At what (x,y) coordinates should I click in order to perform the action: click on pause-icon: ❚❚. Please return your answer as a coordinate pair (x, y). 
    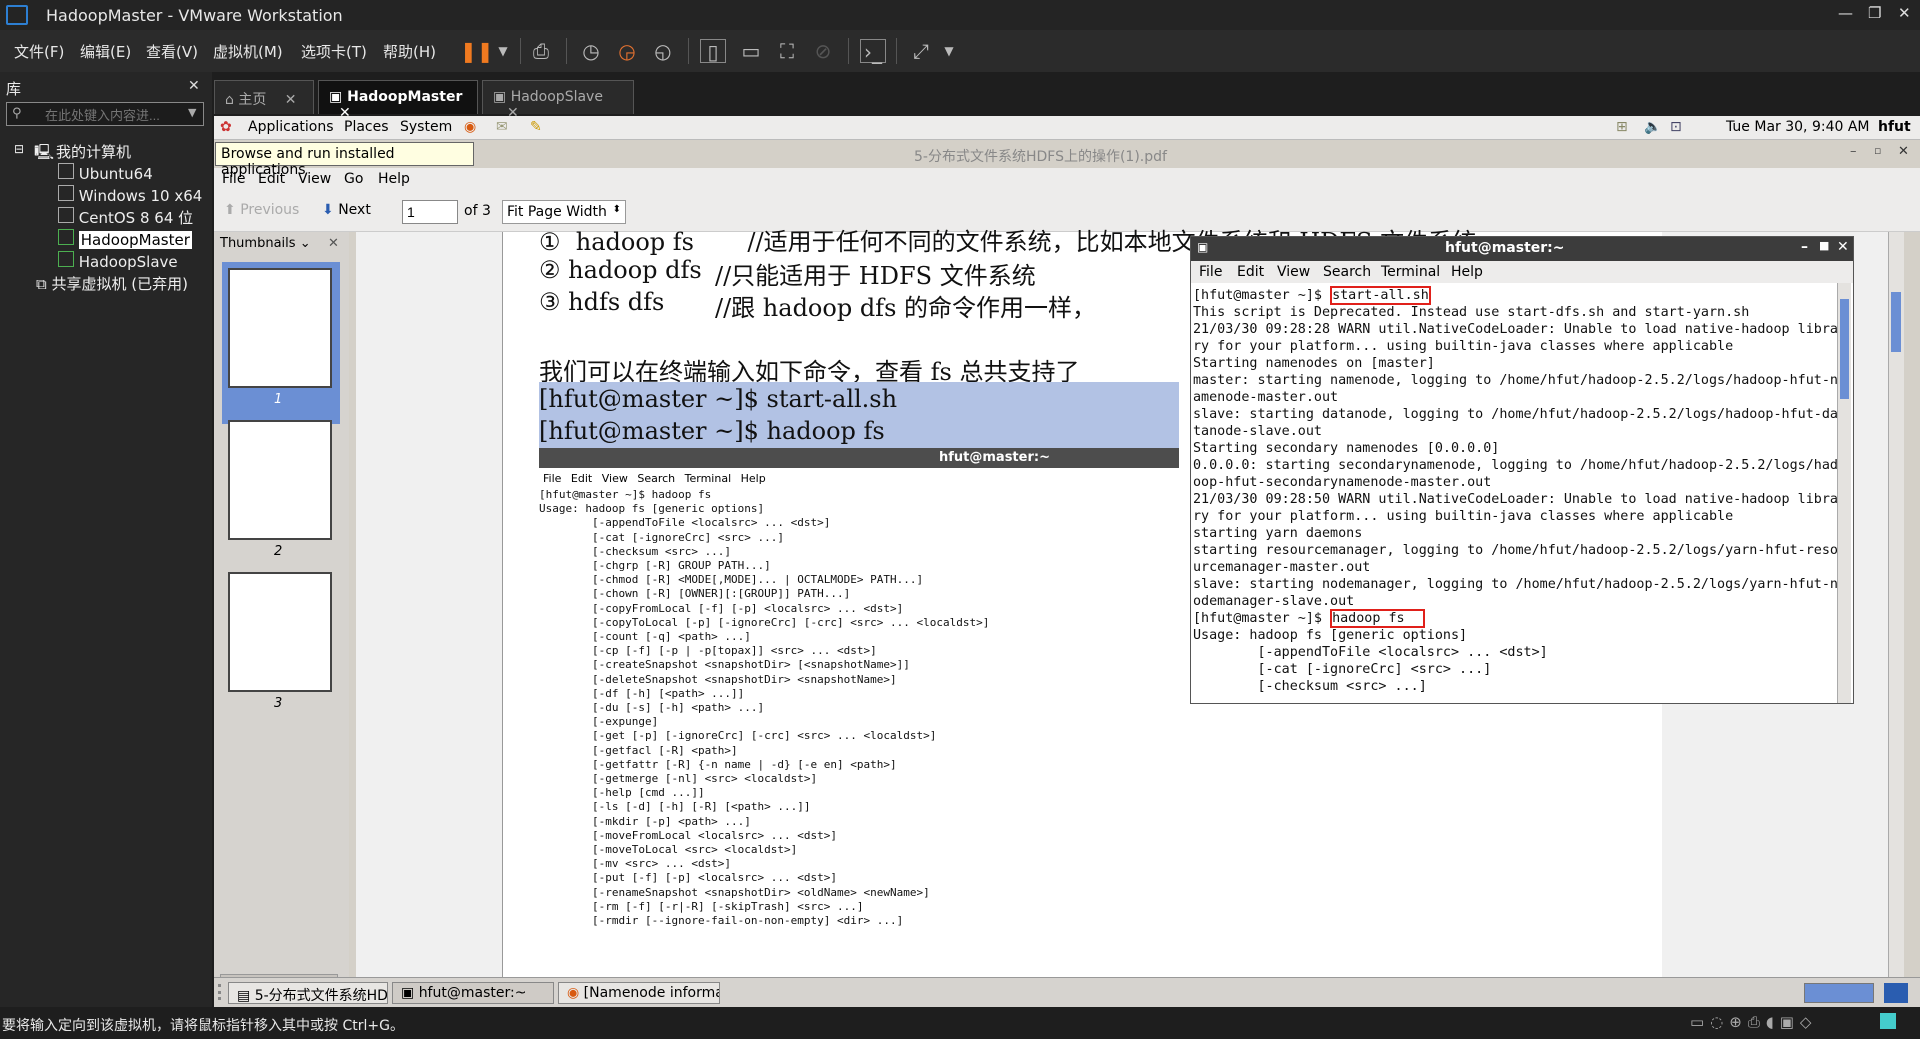
    Looking at the image, I should click on (477, 51).